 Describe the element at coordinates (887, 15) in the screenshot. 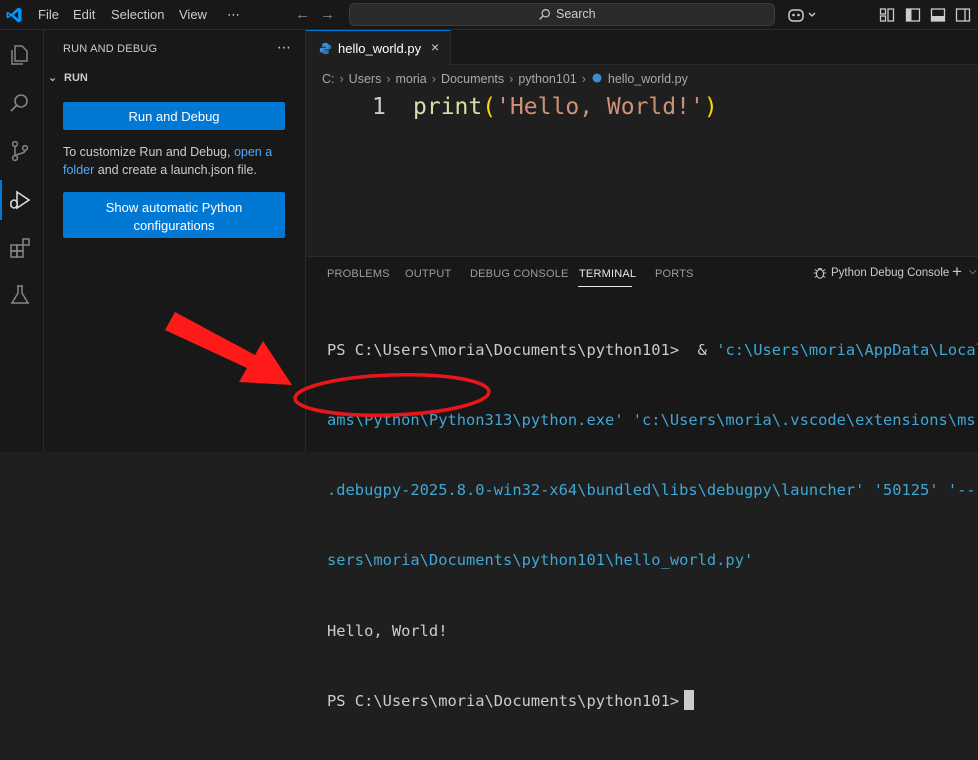

I see `customize-layout-icon` at that location.